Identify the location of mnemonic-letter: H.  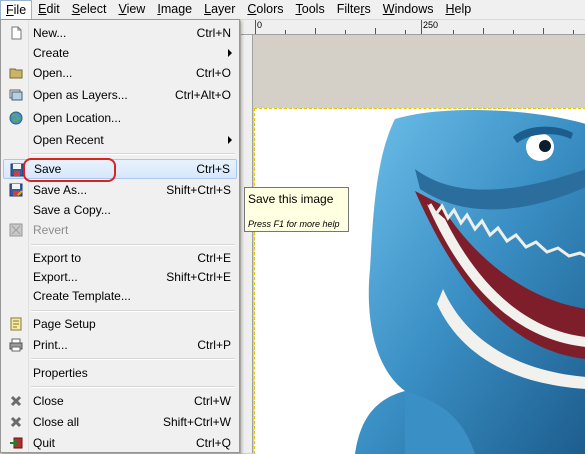
(450, 9).